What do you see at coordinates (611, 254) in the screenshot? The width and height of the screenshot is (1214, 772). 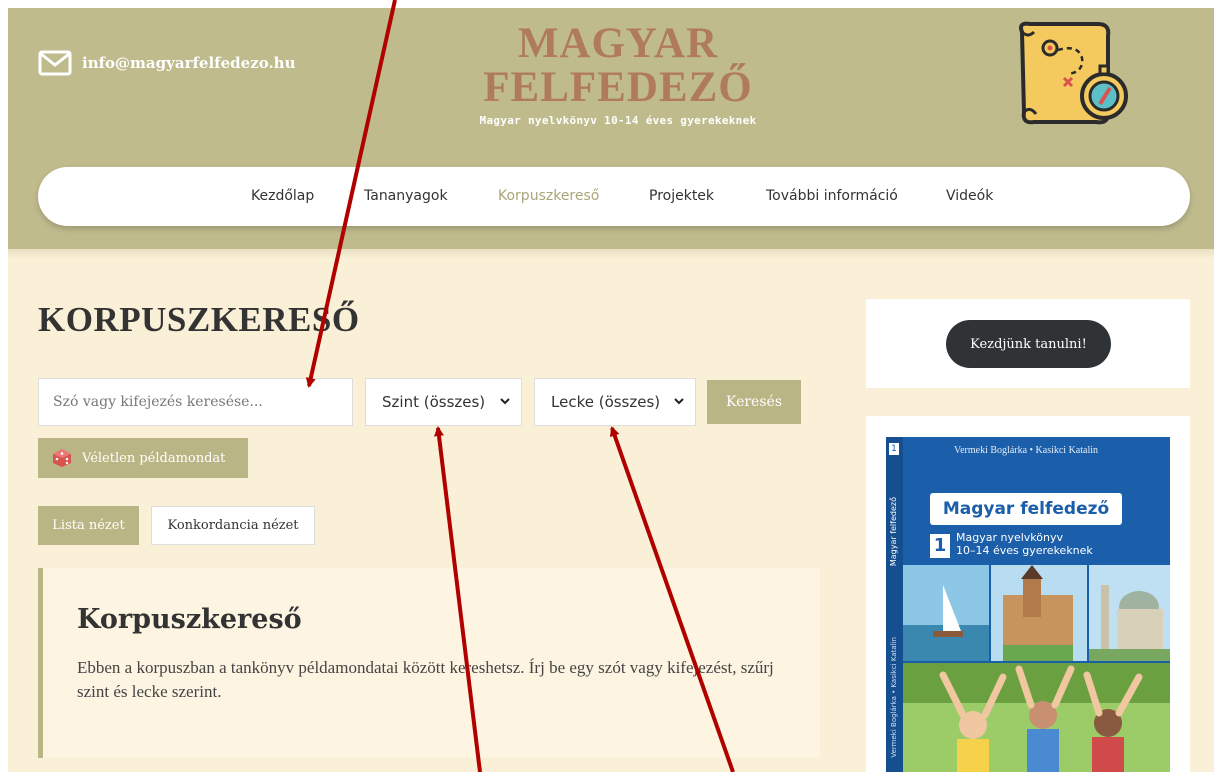 I see `header-shadow` at bounding box center [611, 254].